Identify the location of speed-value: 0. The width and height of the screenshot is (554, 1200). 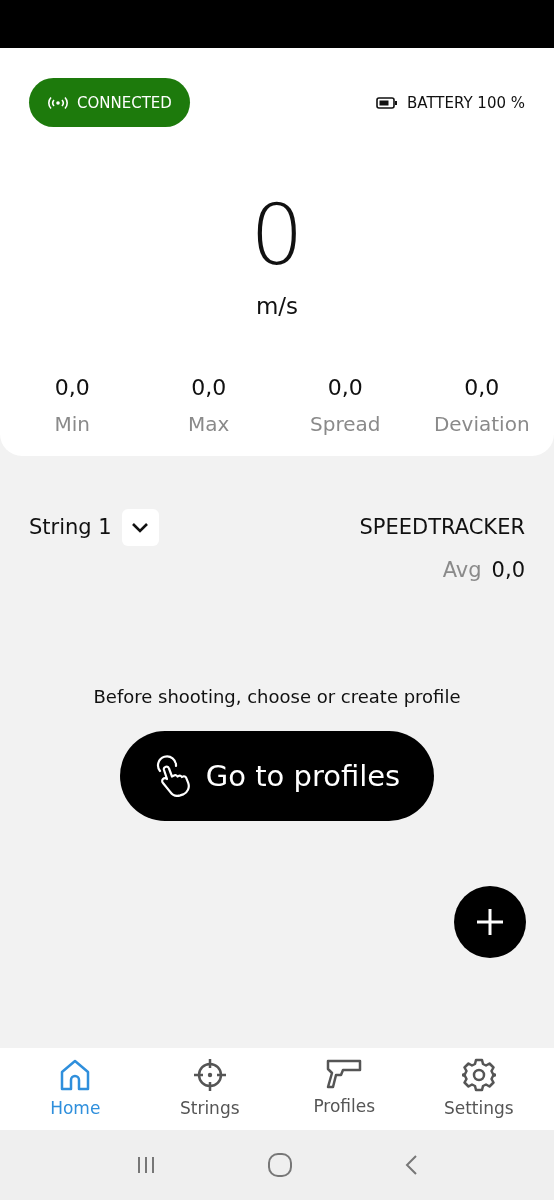
(277, 235).